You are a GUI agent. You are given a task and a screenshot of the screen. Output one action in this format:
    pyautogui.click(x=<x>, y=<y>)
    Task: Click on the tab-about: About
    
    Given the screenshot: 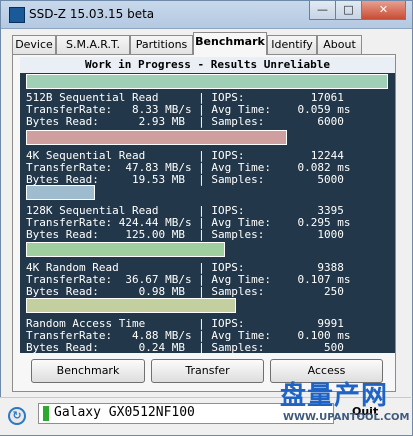 What is the action you would take?
    pyautogui.click(x=339, y=44)
    